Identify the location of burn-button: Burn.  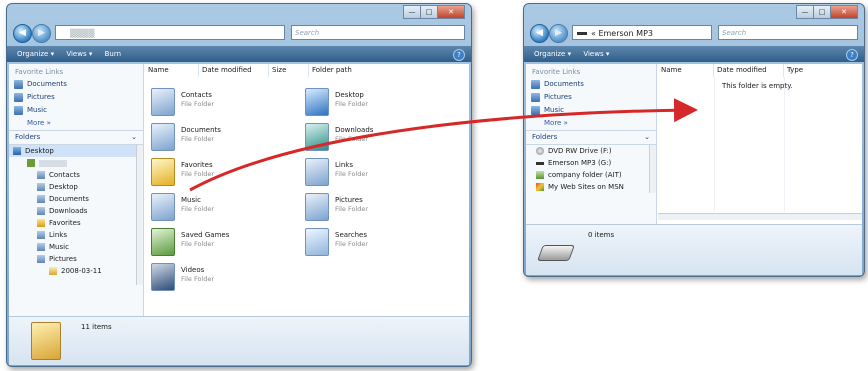
(113, 54).